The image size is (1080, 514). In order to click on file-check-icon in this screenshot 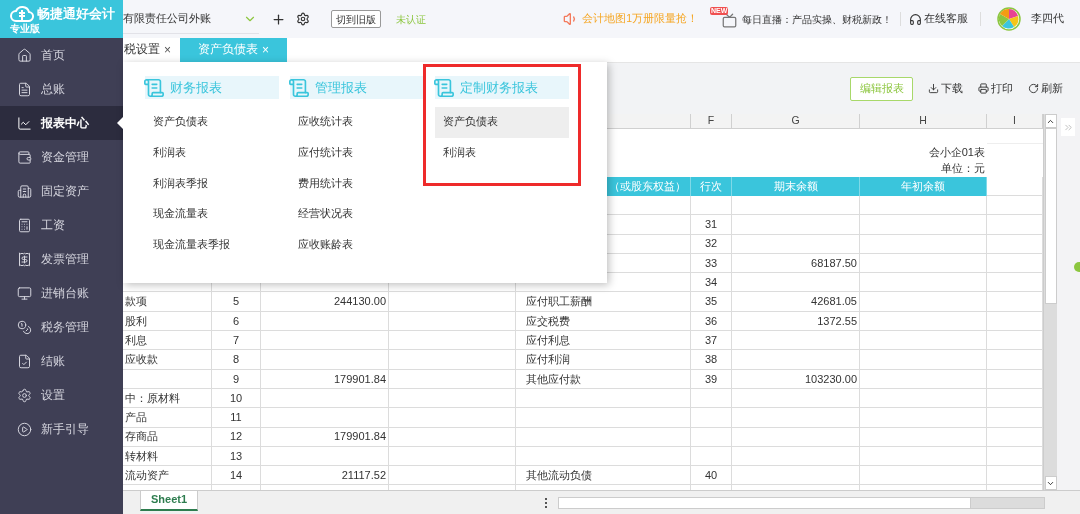, I will do `click(24, 361)`.